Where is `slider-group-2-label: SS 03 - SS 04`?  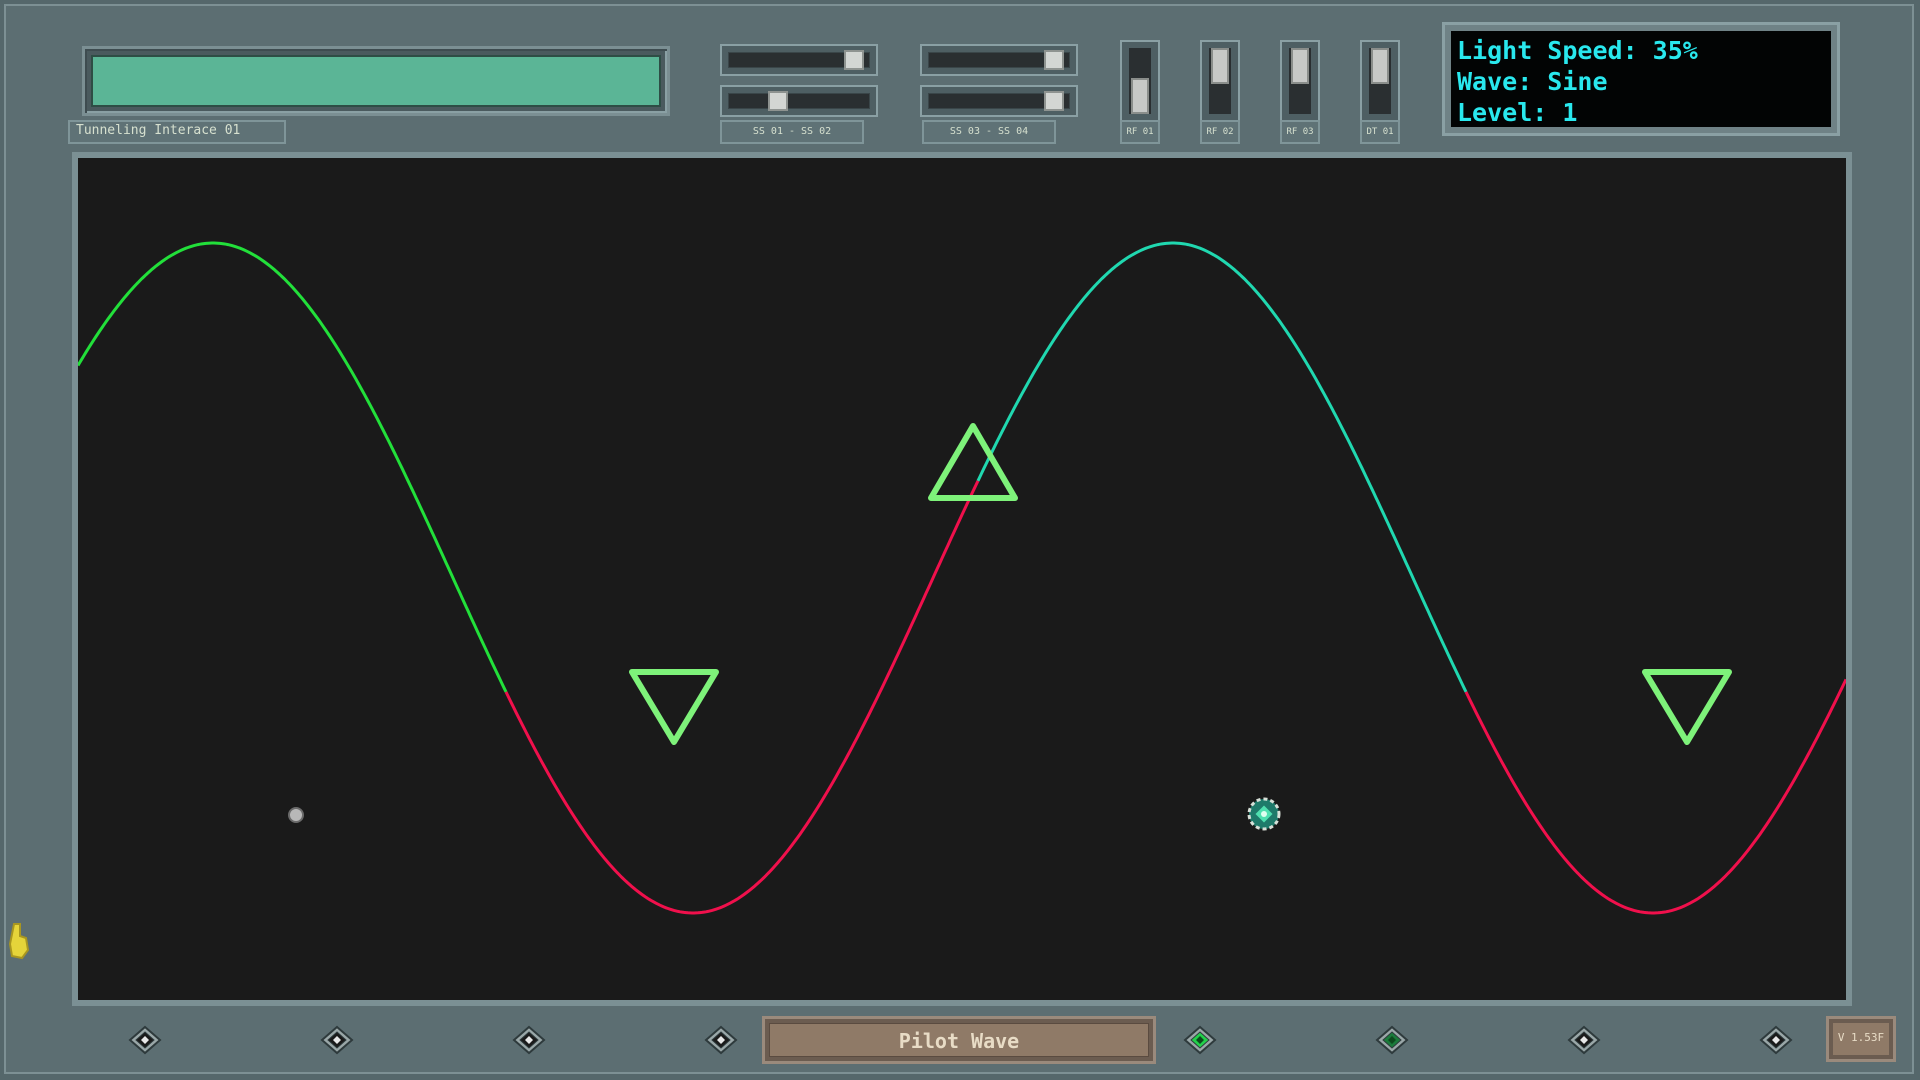
slider-group-2-label: SS 03 - SS 04 is located at coordinates (989, 132).